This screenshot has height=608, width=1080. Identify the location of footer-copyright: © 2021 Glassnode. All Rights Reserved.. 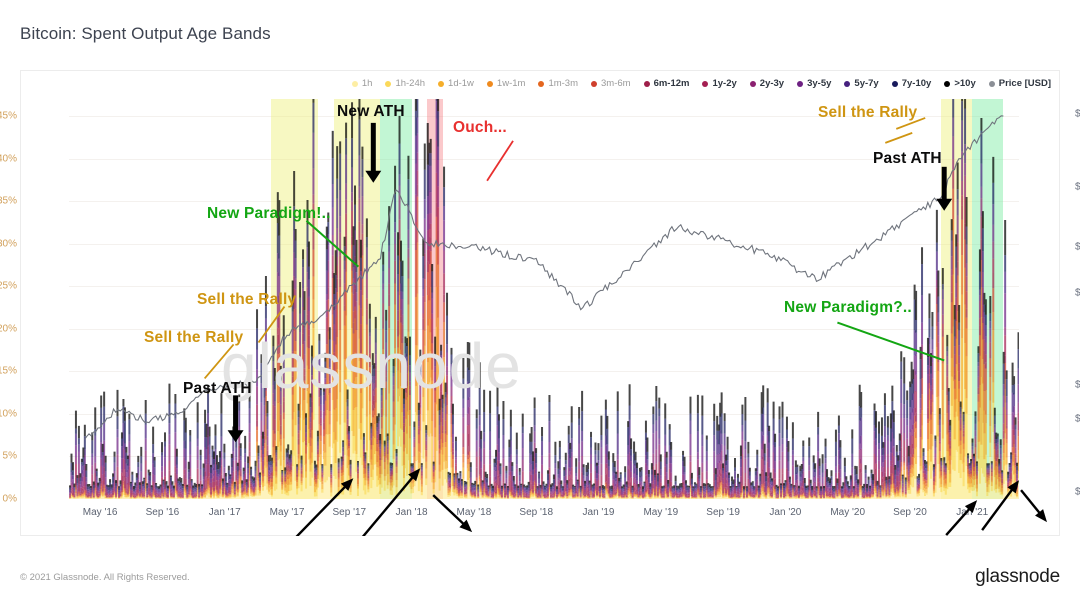
(105, 577).